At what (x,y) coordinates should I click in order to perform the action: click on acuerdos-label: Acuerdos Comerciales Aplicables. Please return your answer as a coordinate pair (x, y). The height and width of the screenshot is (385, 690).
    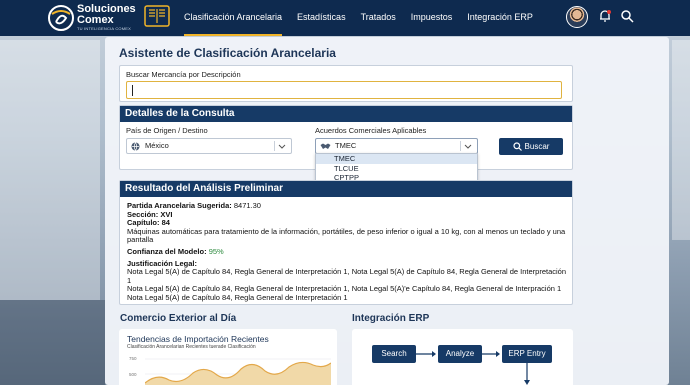
    Looking at the image, I should click on (371, 130).